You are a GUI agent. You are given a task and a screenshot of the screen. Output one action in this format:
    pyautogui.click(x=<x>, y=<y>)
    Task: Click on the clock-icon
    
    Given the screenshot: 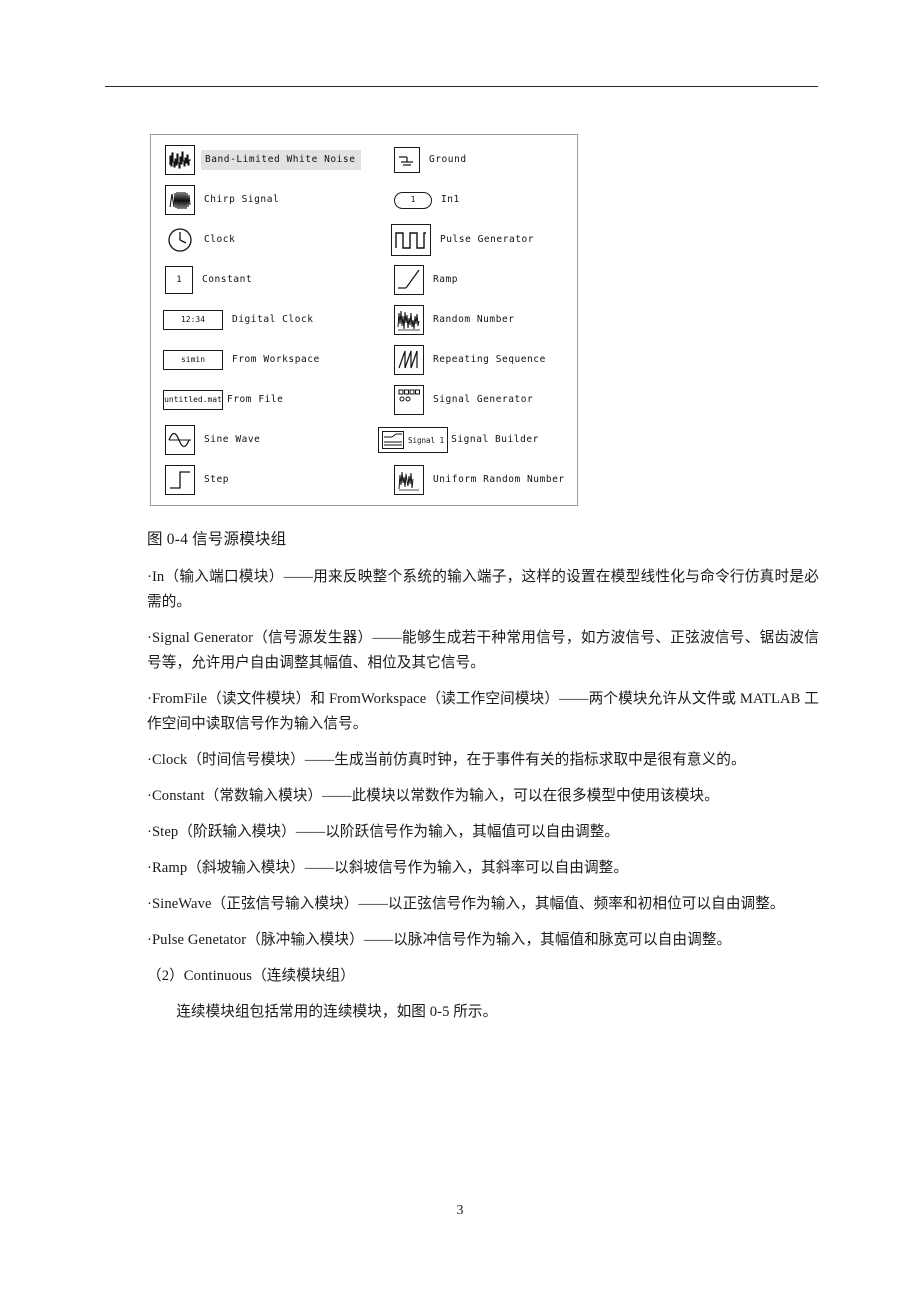 What is the action you would take?
    pyautogui.click(x=180, y=240)
    